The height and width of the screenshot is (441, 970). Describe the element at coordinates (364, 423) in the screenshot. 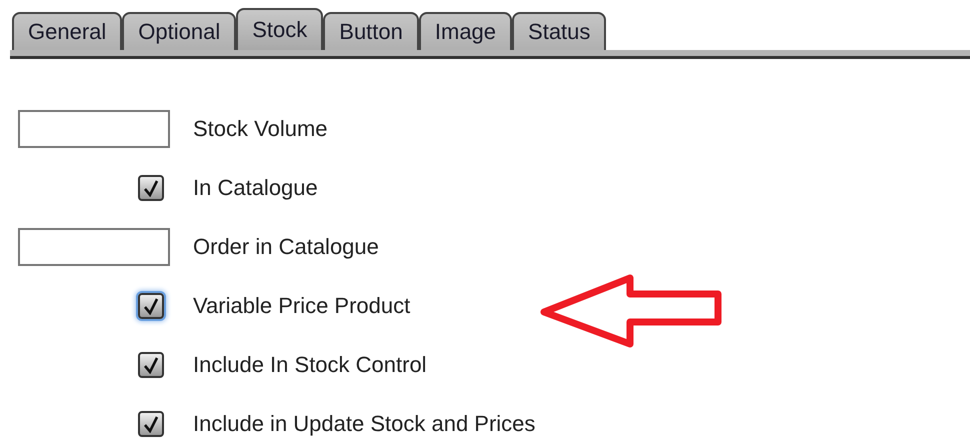

I see `field-label: Include in Update Stock and Prices` at that location.